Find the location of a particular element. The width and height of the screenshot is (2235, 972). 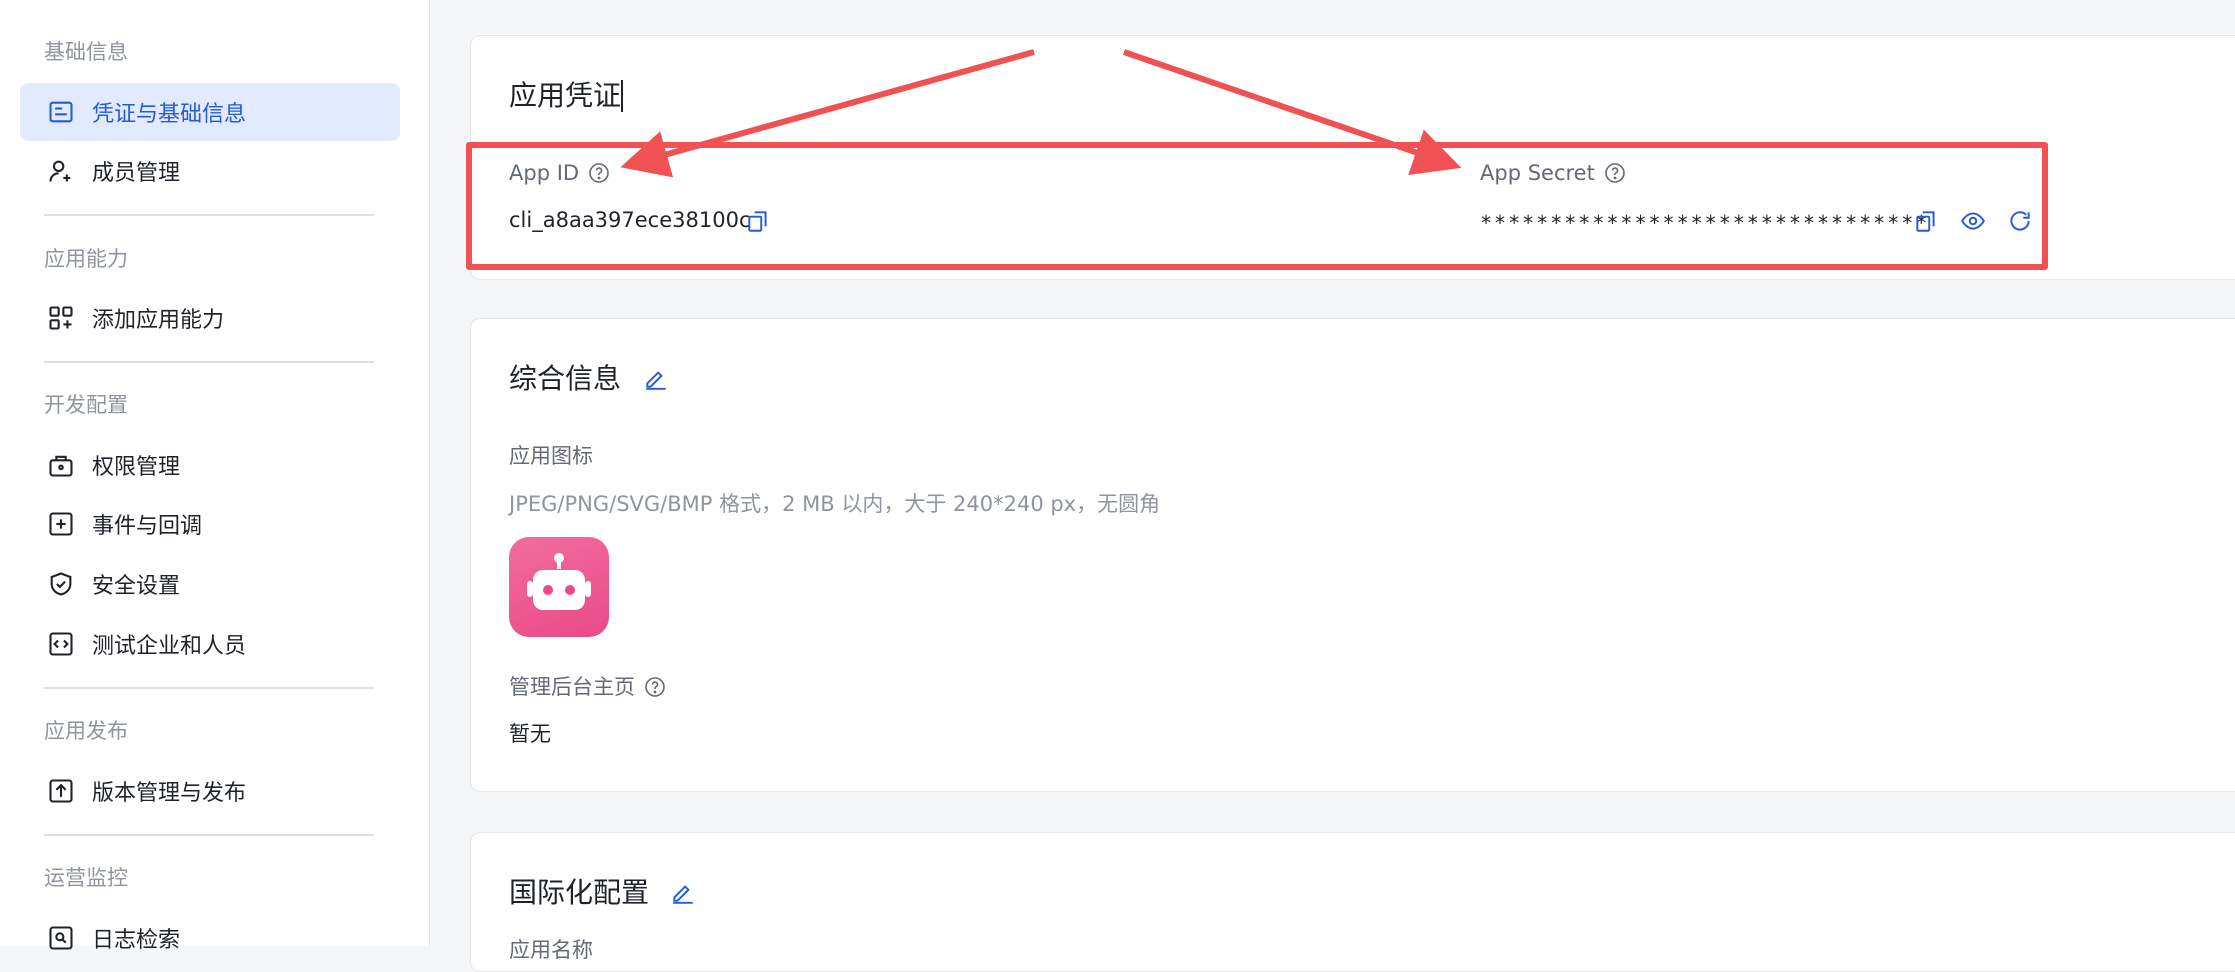

annotation-arrow-right is located at coordinates (1292, 112).